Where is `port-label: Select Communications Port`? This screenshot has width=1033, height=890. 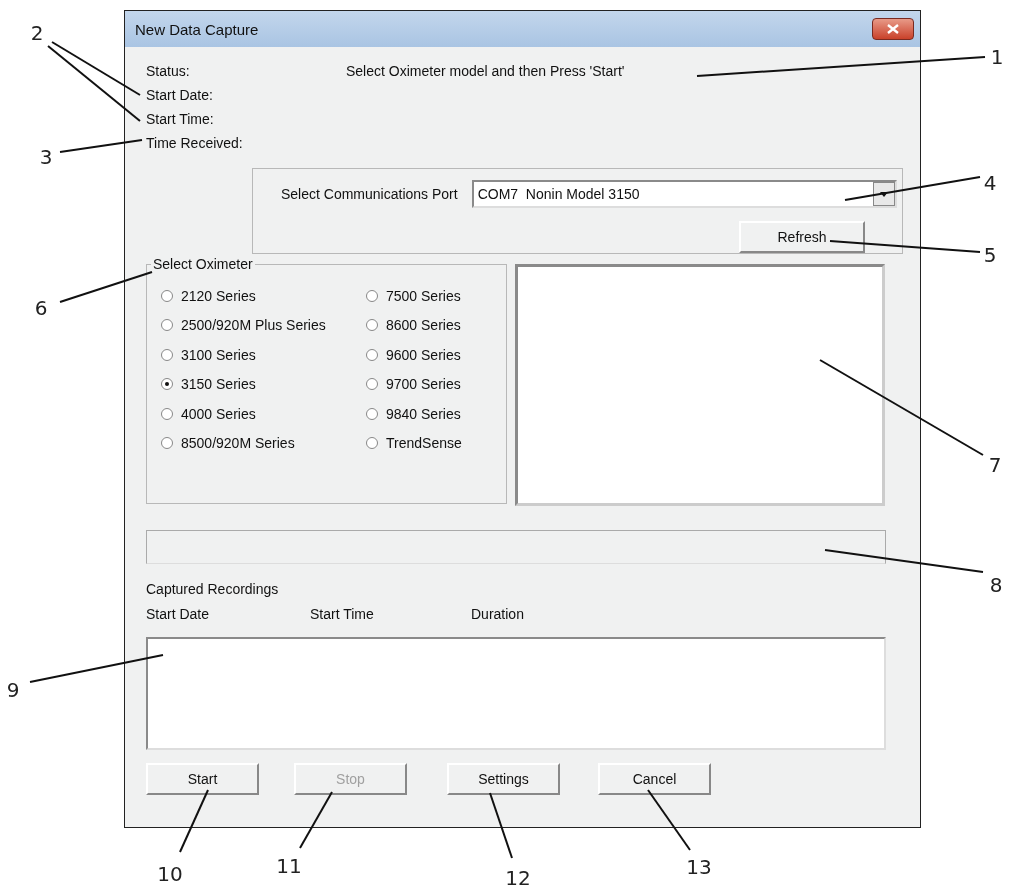 port-label: Select Communications Port is located at coordinates (369, 194).